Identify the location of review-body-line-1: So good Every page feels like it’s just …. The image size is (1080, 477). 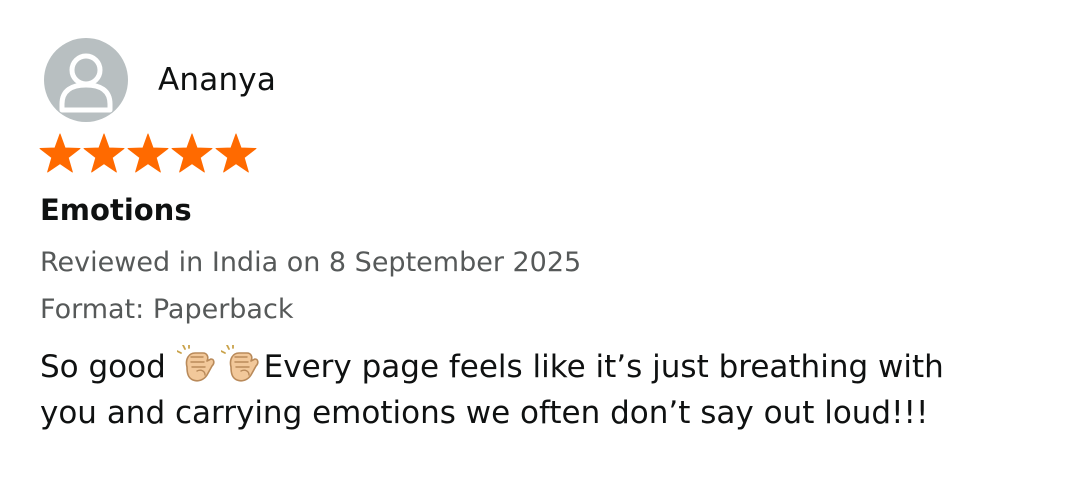
(545, 366).